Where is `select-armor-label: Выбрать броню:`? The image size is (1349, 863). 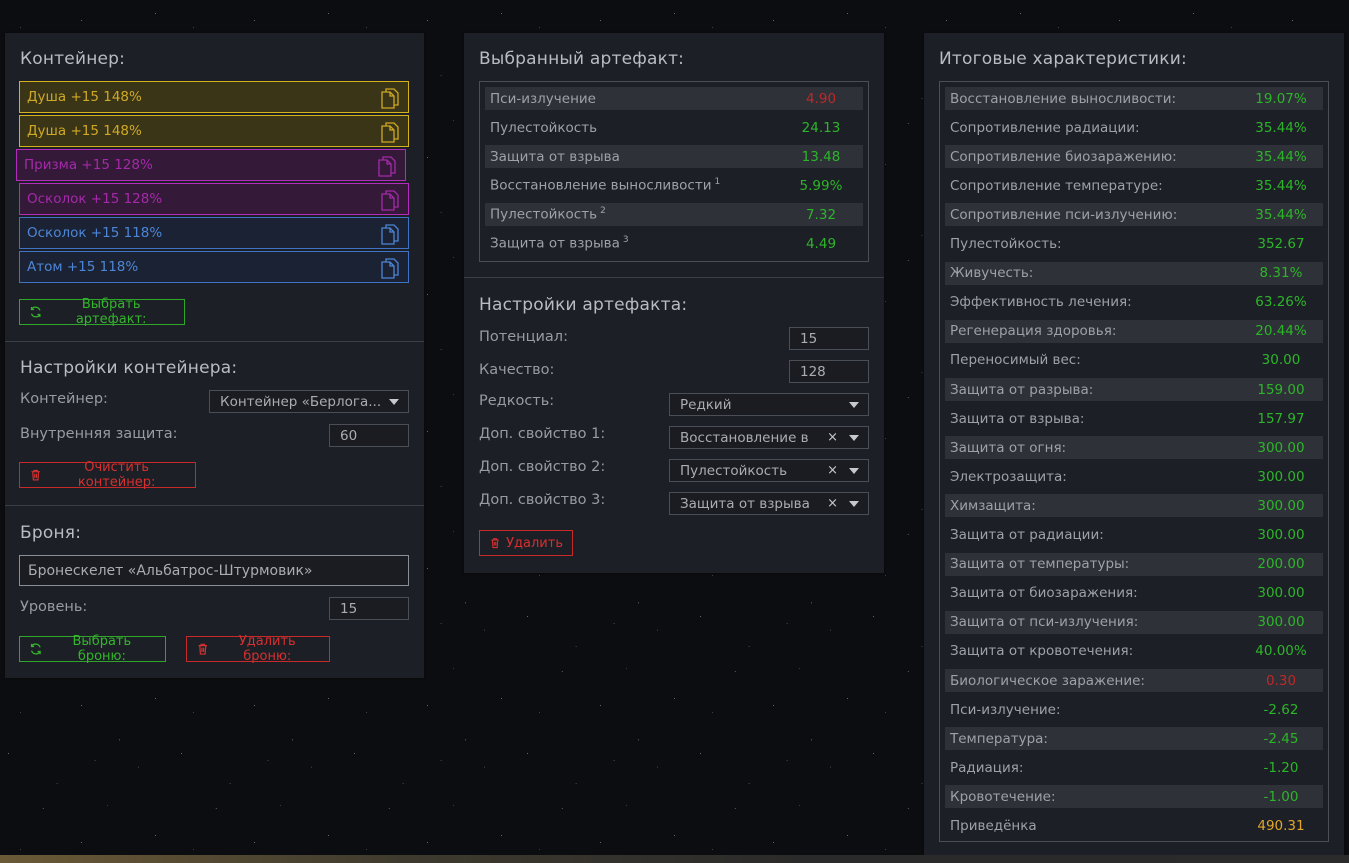 select-armor-label: Выбрать броню: is located at coordinates (102, 649).